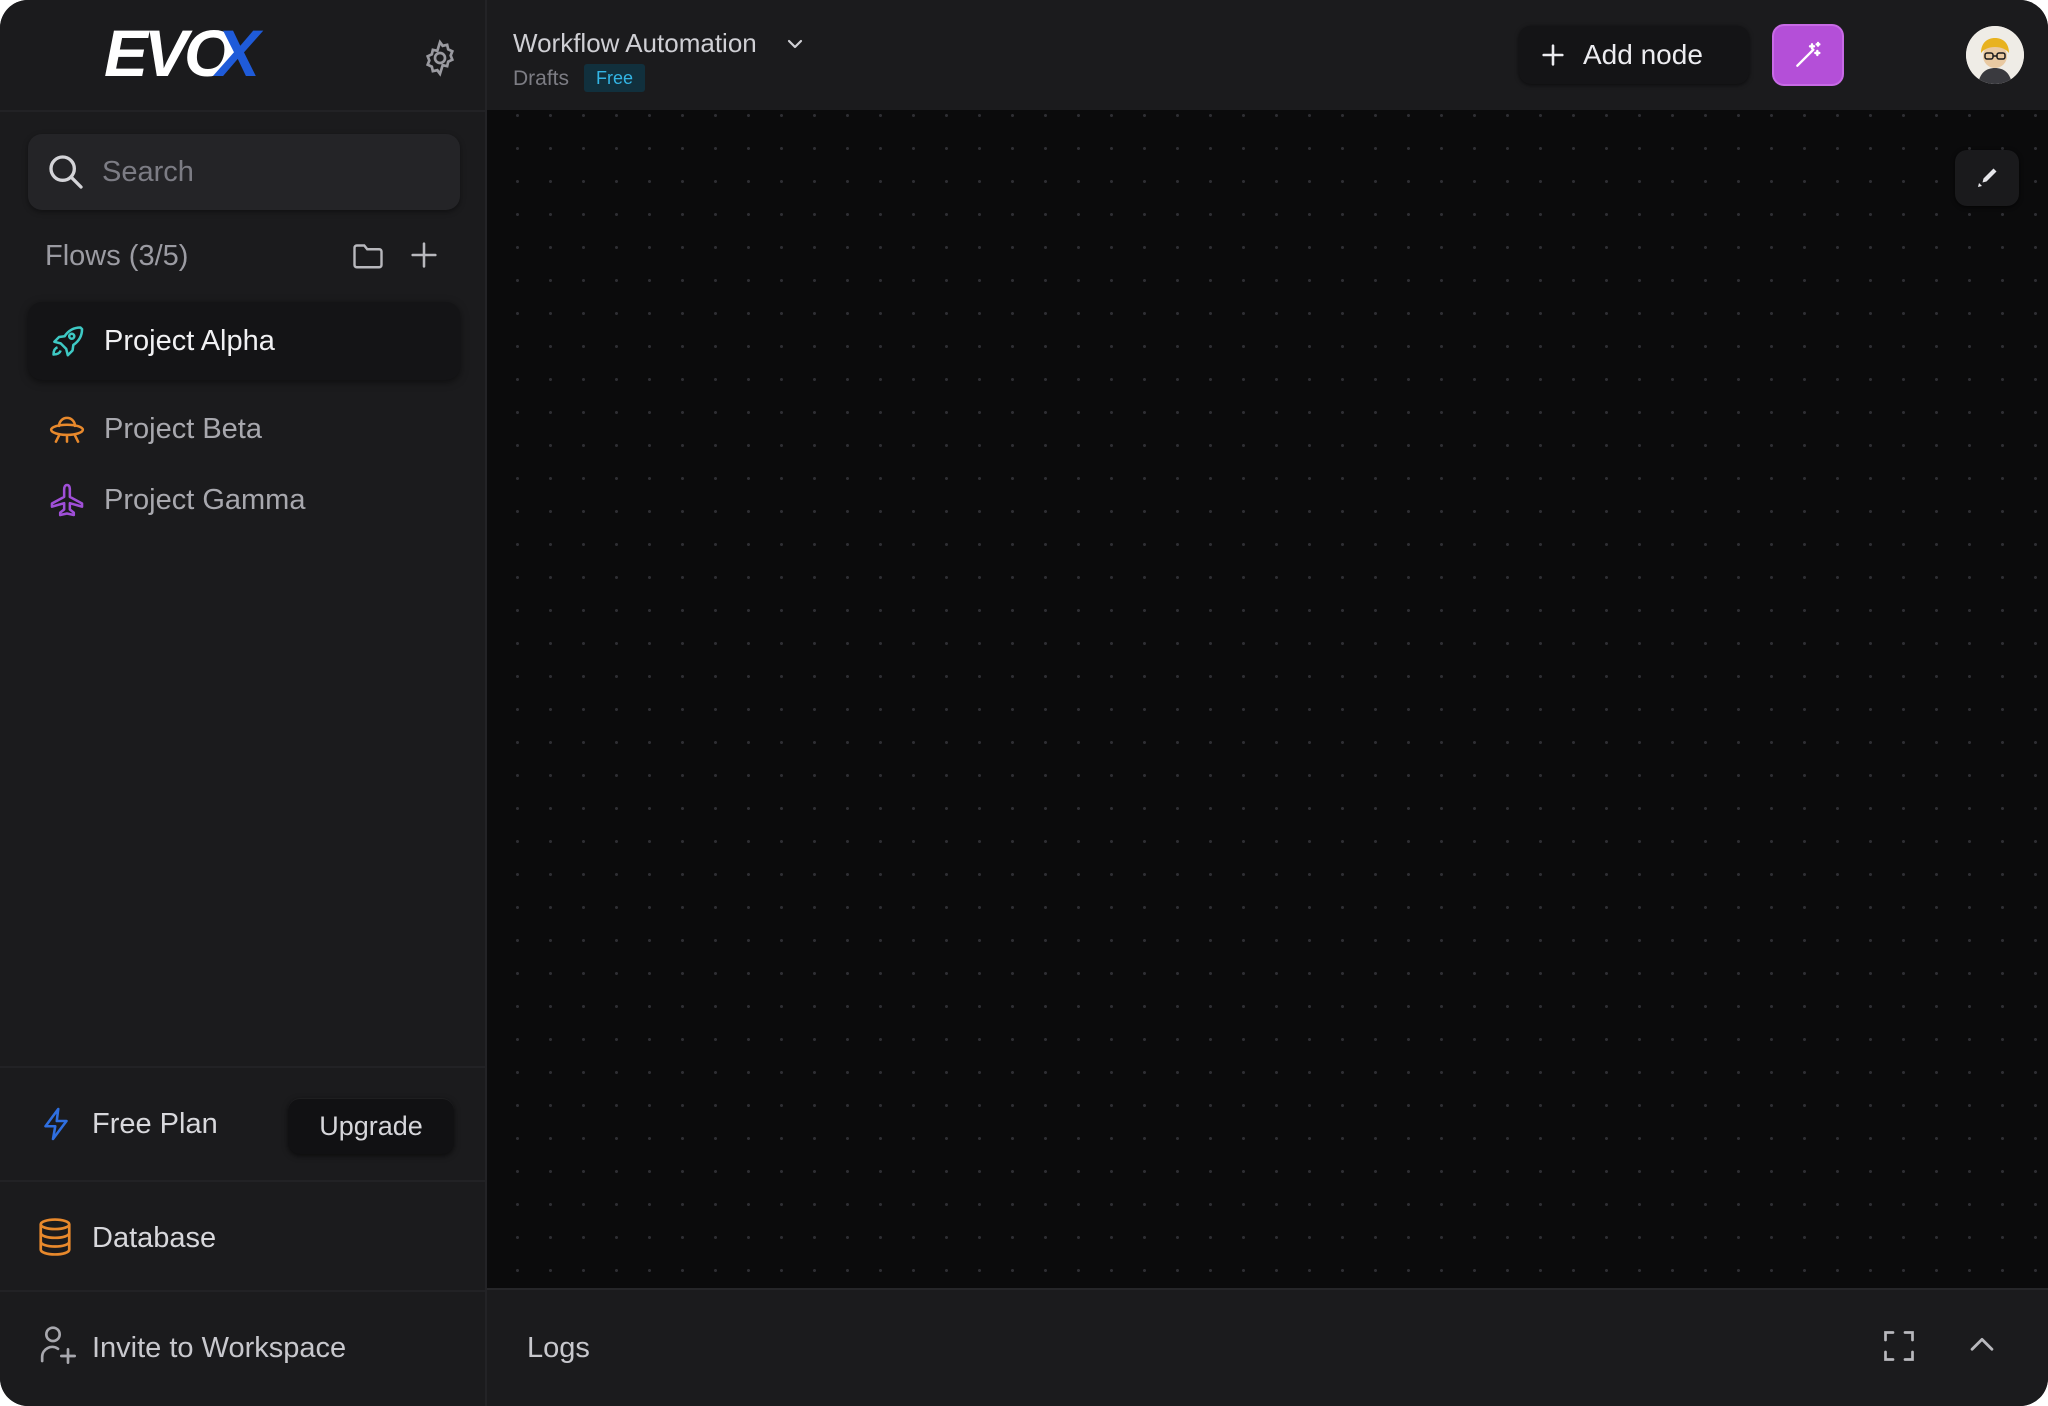 The width and height of the screenshot is (2048, 1406). I want to click on ai-magic-button, so click(1808, 55).